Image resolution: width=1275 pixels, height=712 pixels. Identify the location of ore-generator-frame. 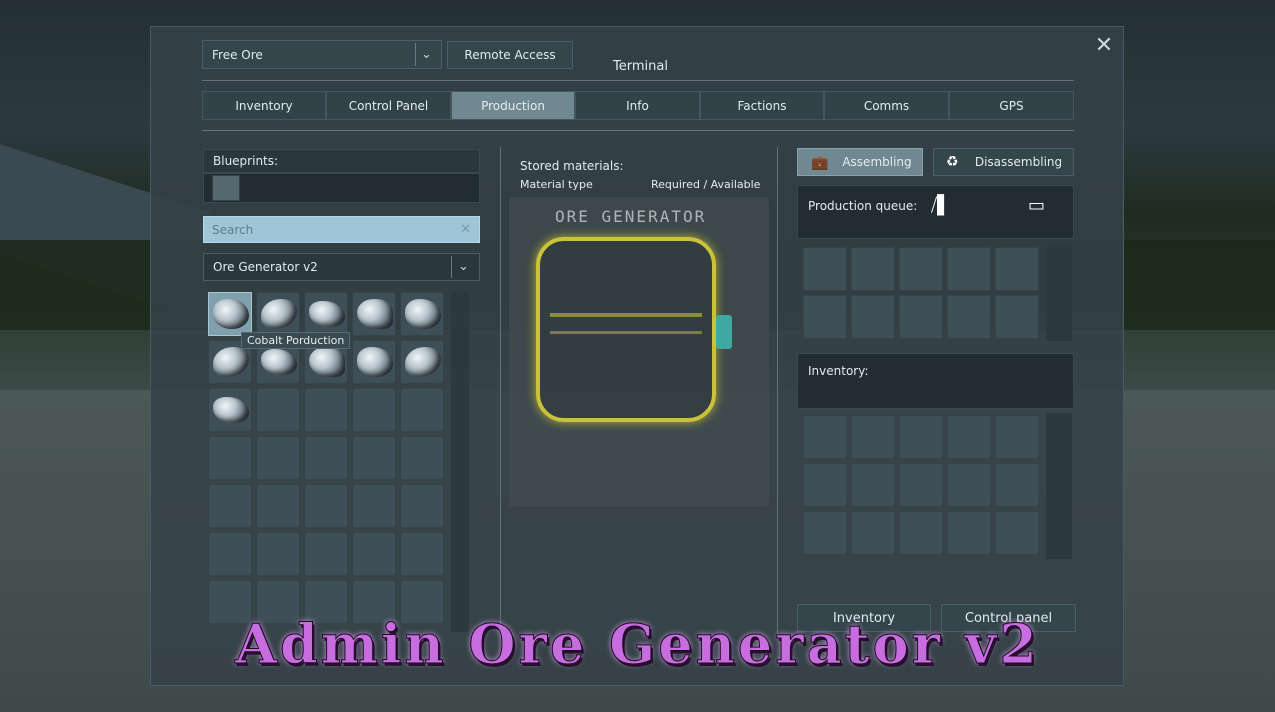
(626, 329).